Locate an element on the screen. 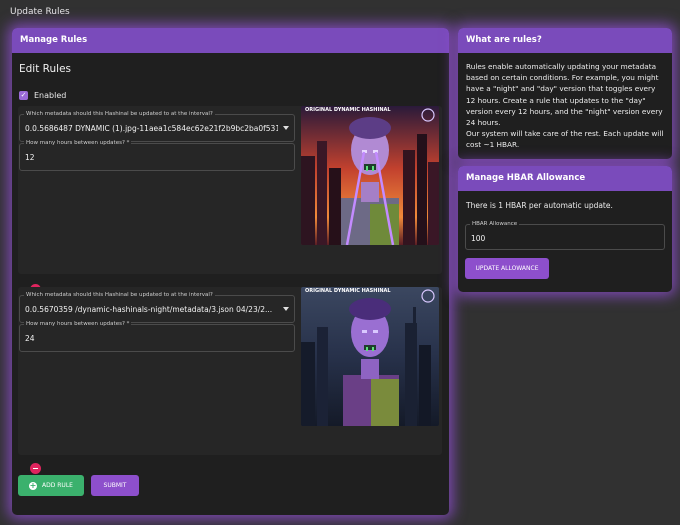 The height and width of the screenshot is (525, 680). check-icon: ✓ is located at coordinates (23, 95).